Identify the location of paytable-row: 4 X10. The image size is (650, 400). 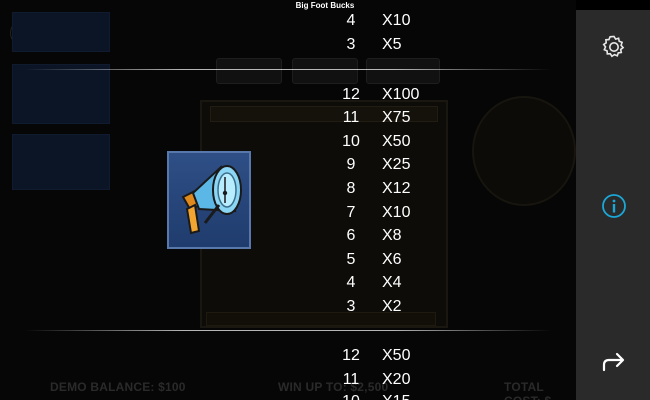
(400, 21).